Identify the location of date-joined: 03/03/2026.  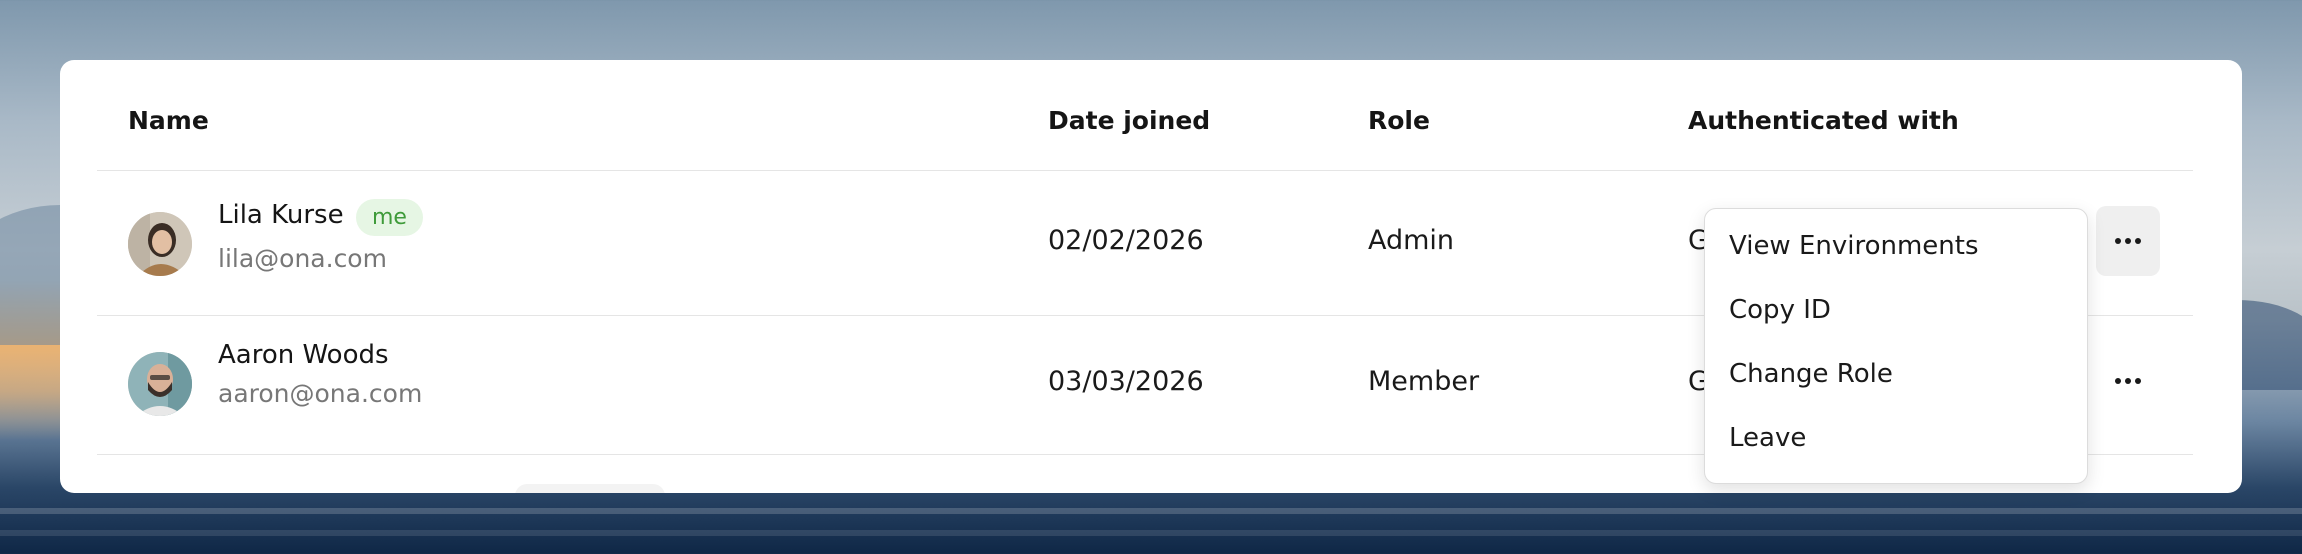
(1126, 381).